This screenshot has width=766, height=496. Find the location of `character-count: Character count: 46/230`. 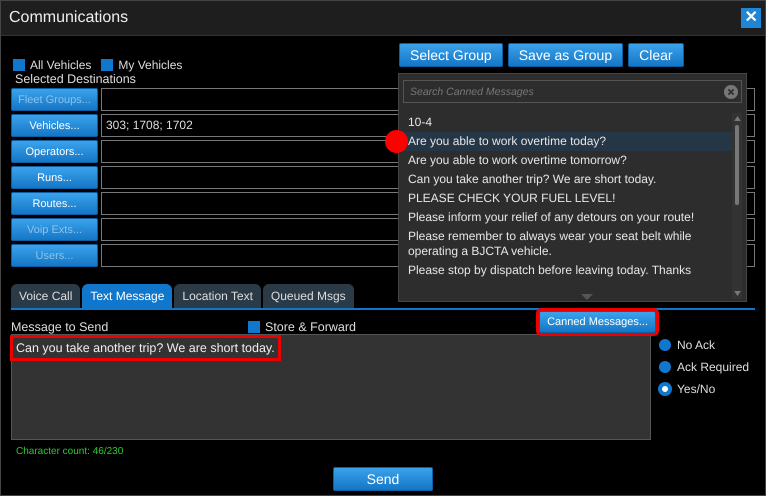

character-count: Character count: 46/230 is located at coordinates (69, 451).